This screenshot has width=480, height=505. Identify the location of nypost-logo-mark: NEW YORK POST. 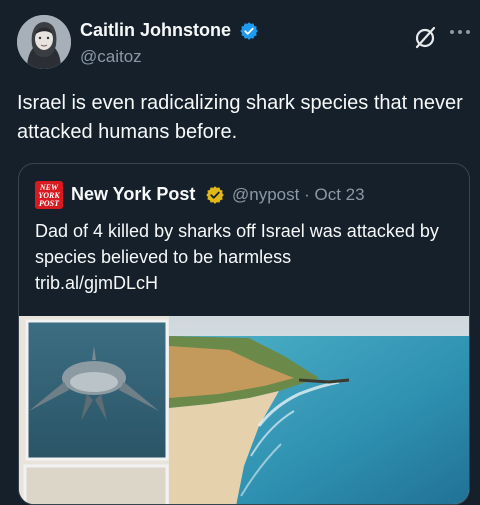
(49, 195).